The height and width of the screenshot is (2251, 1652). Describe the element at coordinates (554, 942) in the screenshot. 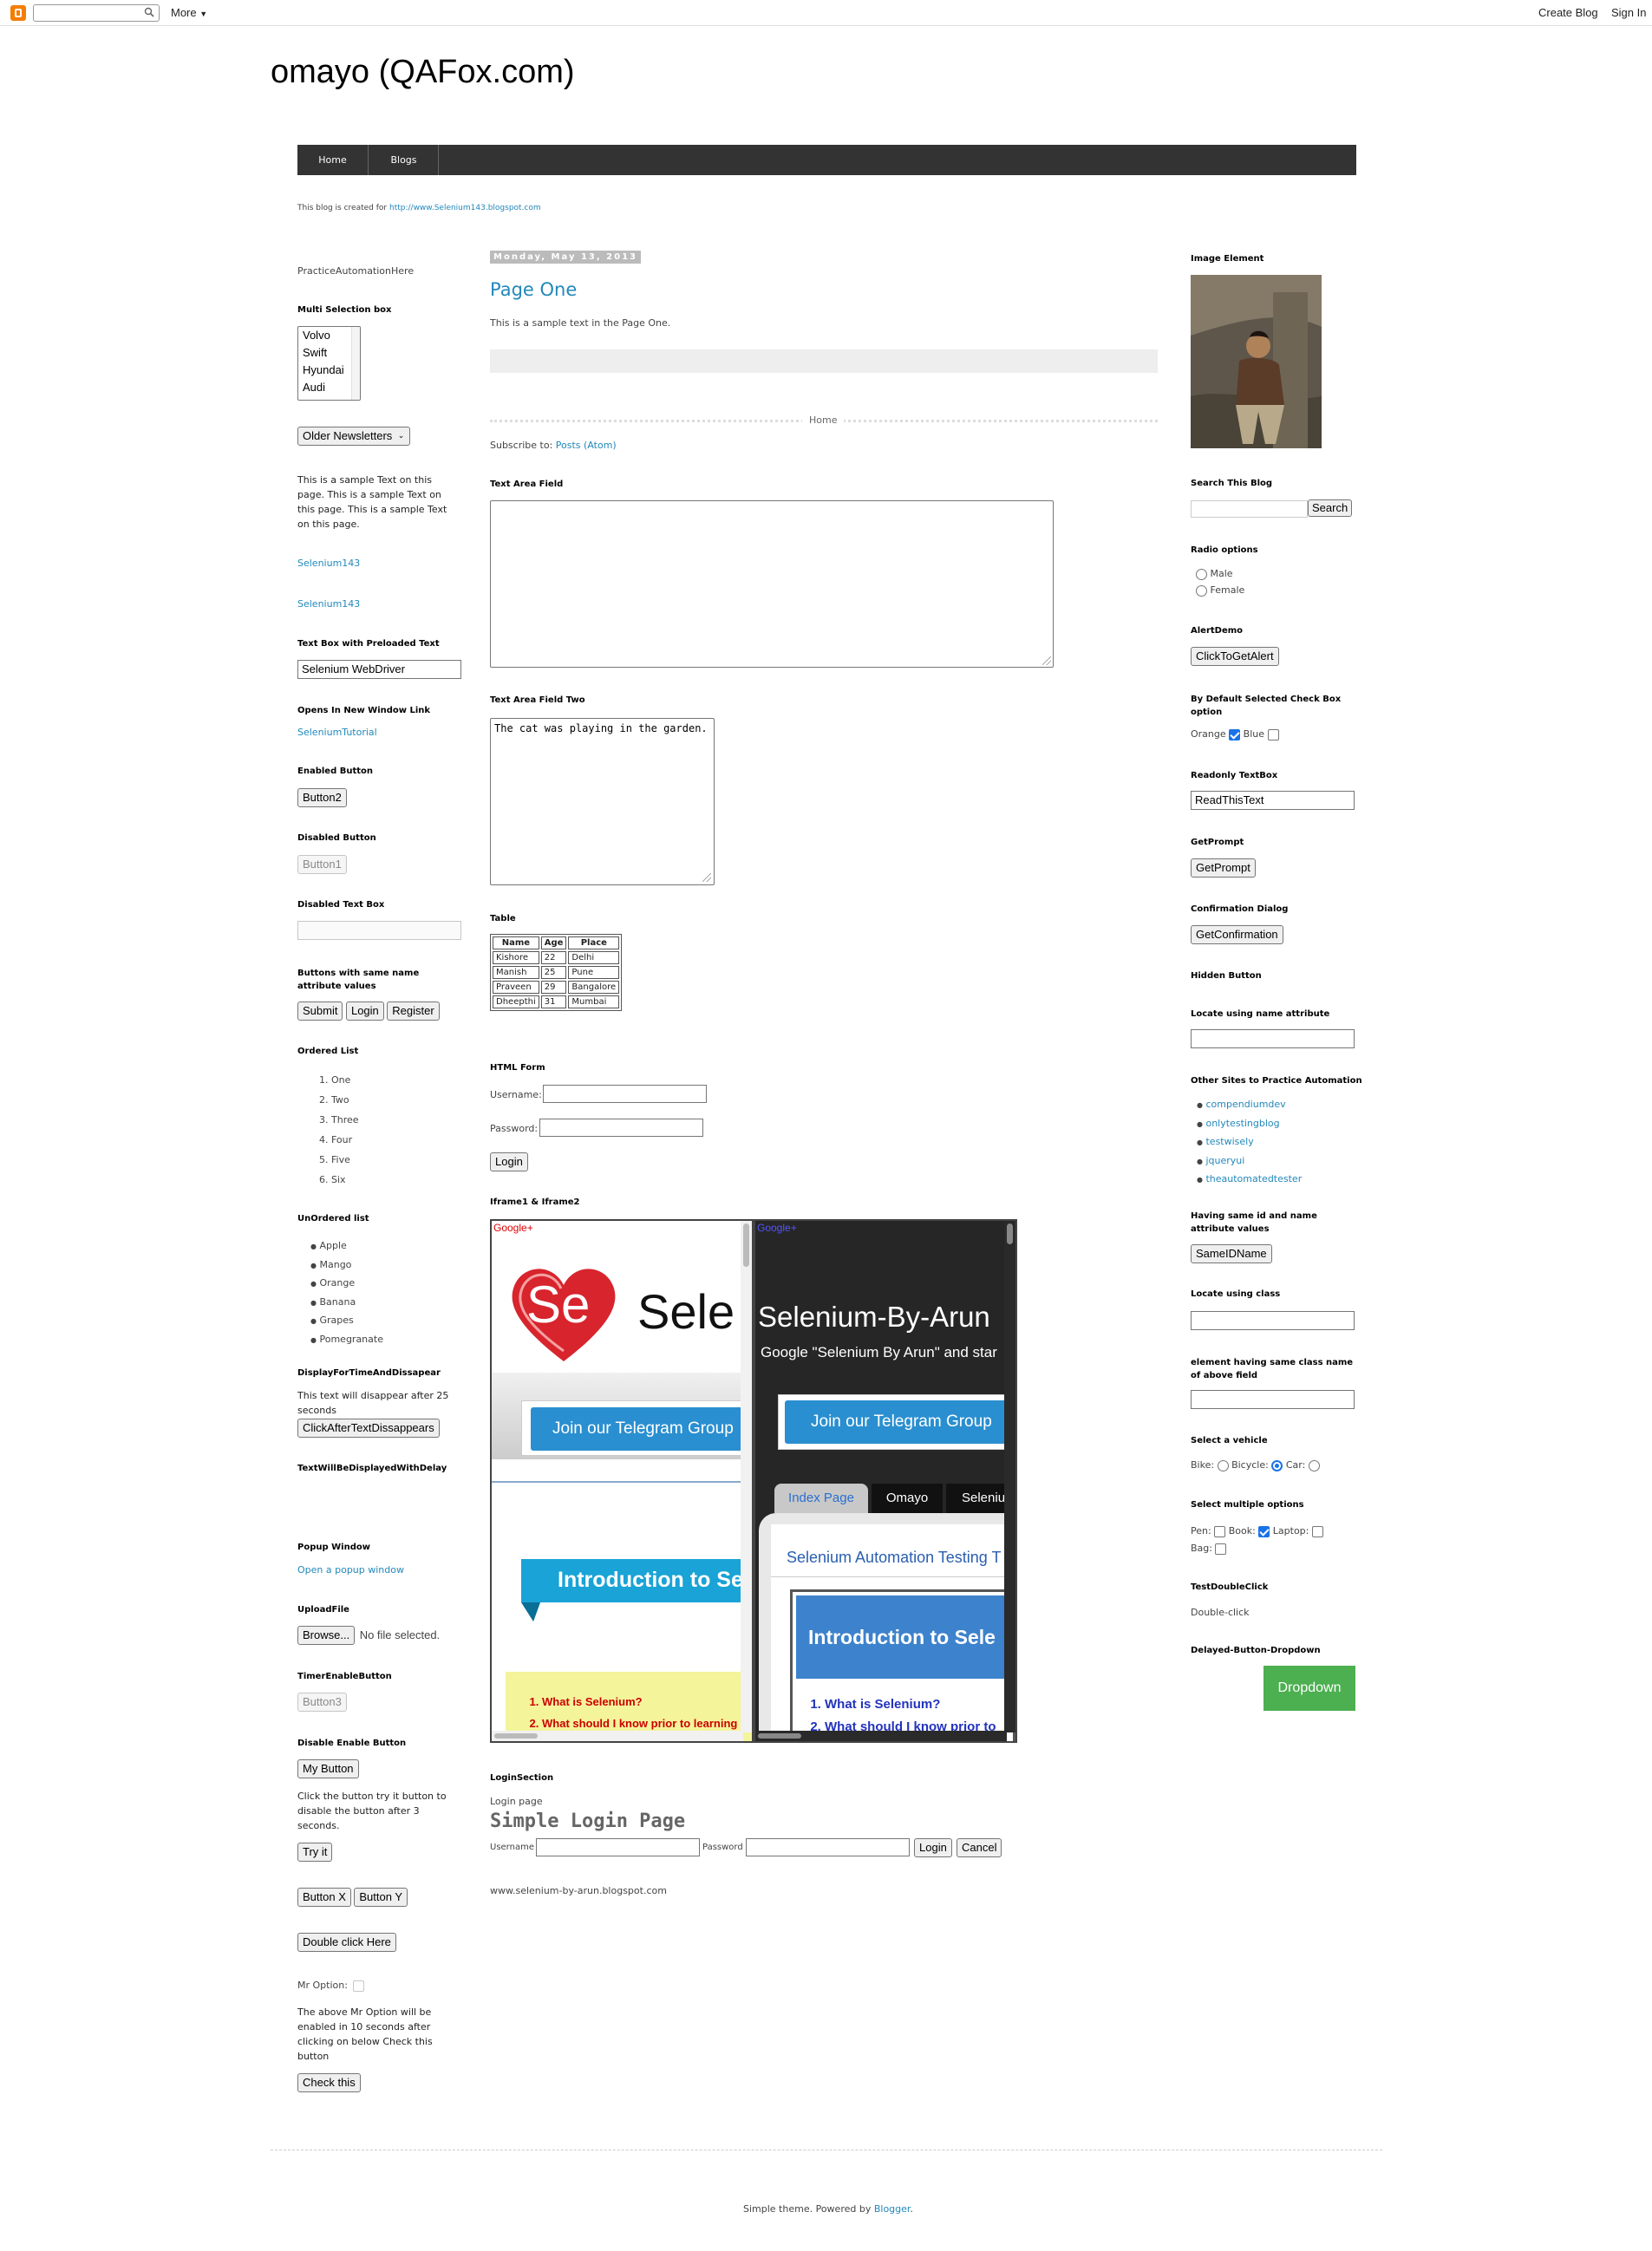

I see `table-header: Age` at that location.